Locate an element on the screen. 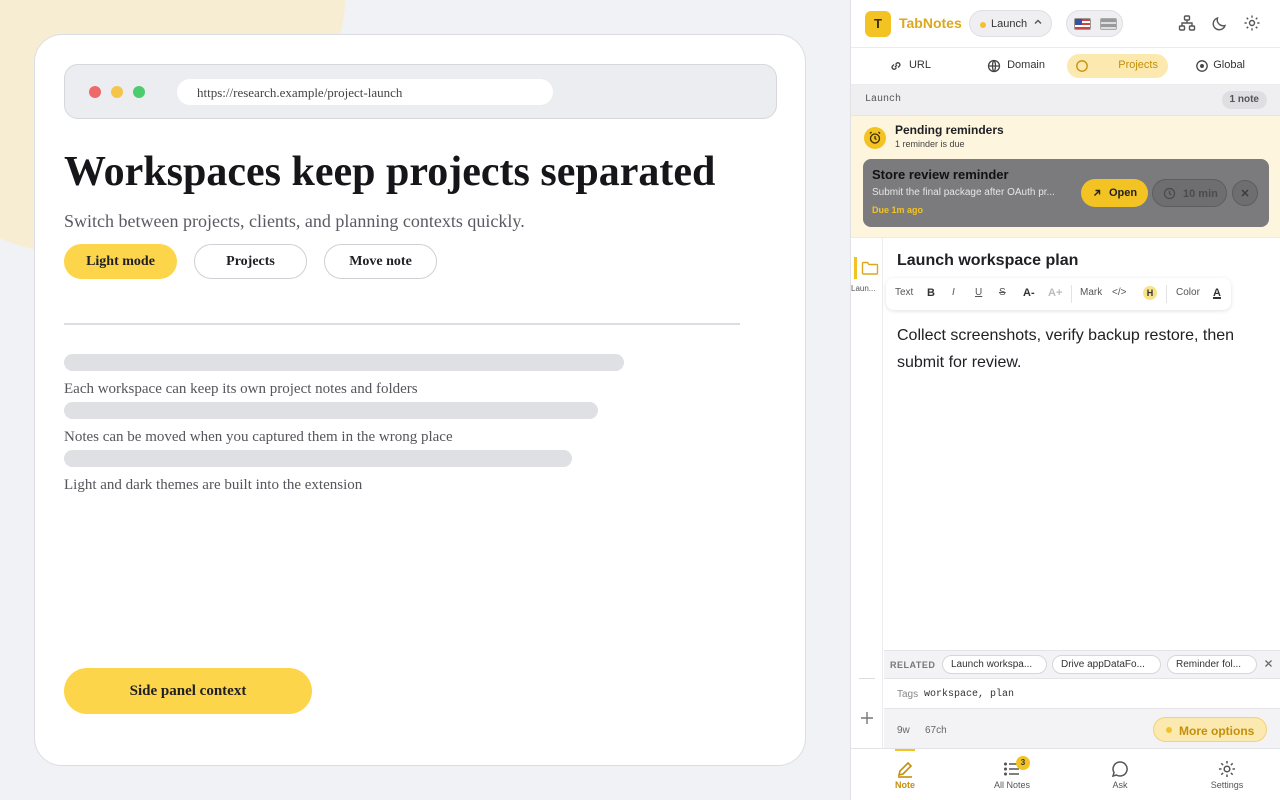 This screenshot has height=800, width=1280. related-label: RELATED is located at coordinates (913, 665).